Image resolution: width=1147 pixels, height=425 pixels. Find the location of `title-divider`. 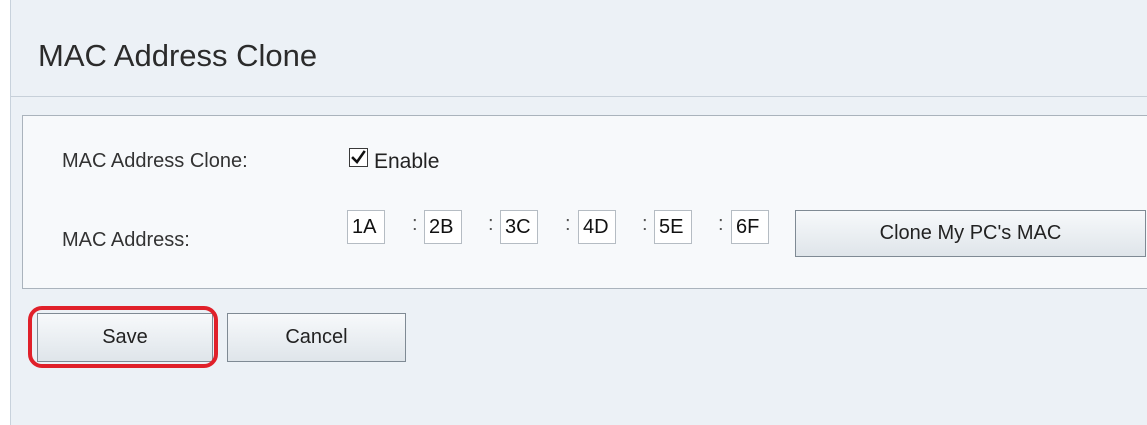

title-divider is located at coordinates (579, 96).